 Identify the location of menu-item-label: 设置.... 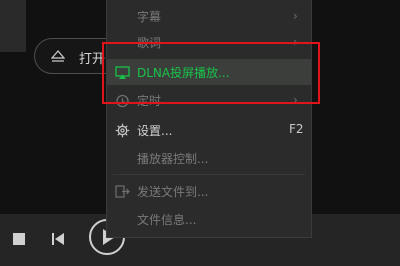
(155, 131).